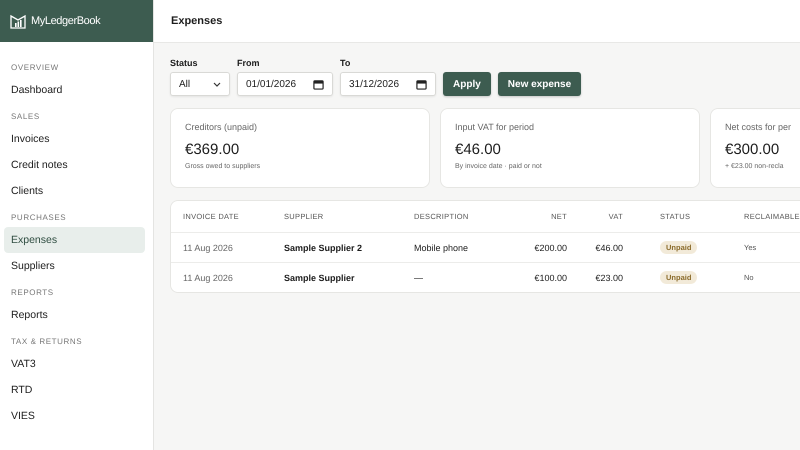 Image resolution: width=800 pixels, height=450 pixels. I want to click on date-field: 01/01/2026, so click(285, 84).